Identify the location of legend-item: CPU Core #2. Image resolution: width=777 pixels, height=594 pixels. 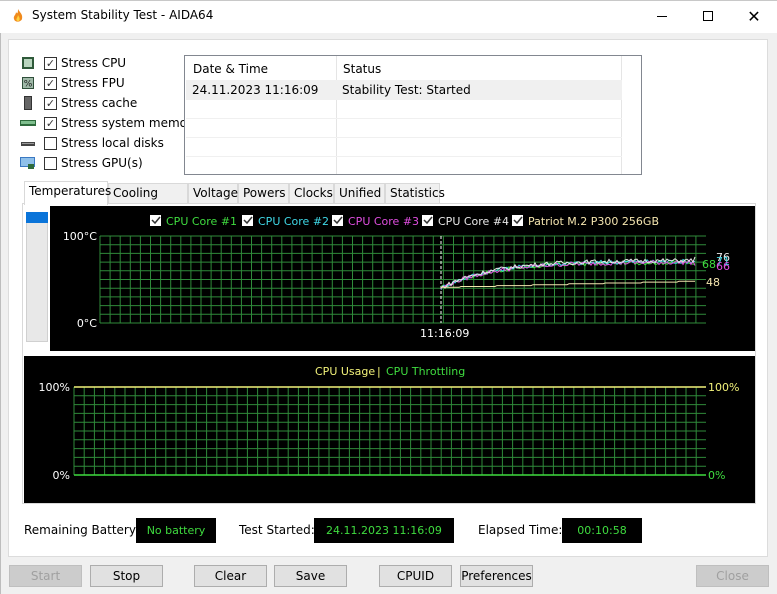
(285, 221).